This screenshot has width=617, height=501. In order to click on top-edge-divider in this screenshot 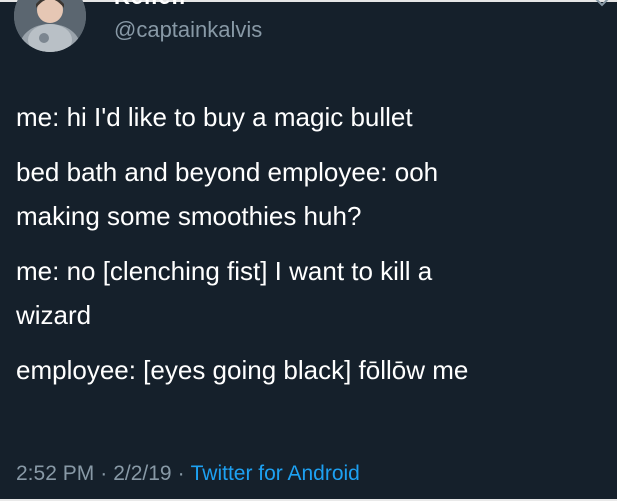, I will do `click(308, 1)`.